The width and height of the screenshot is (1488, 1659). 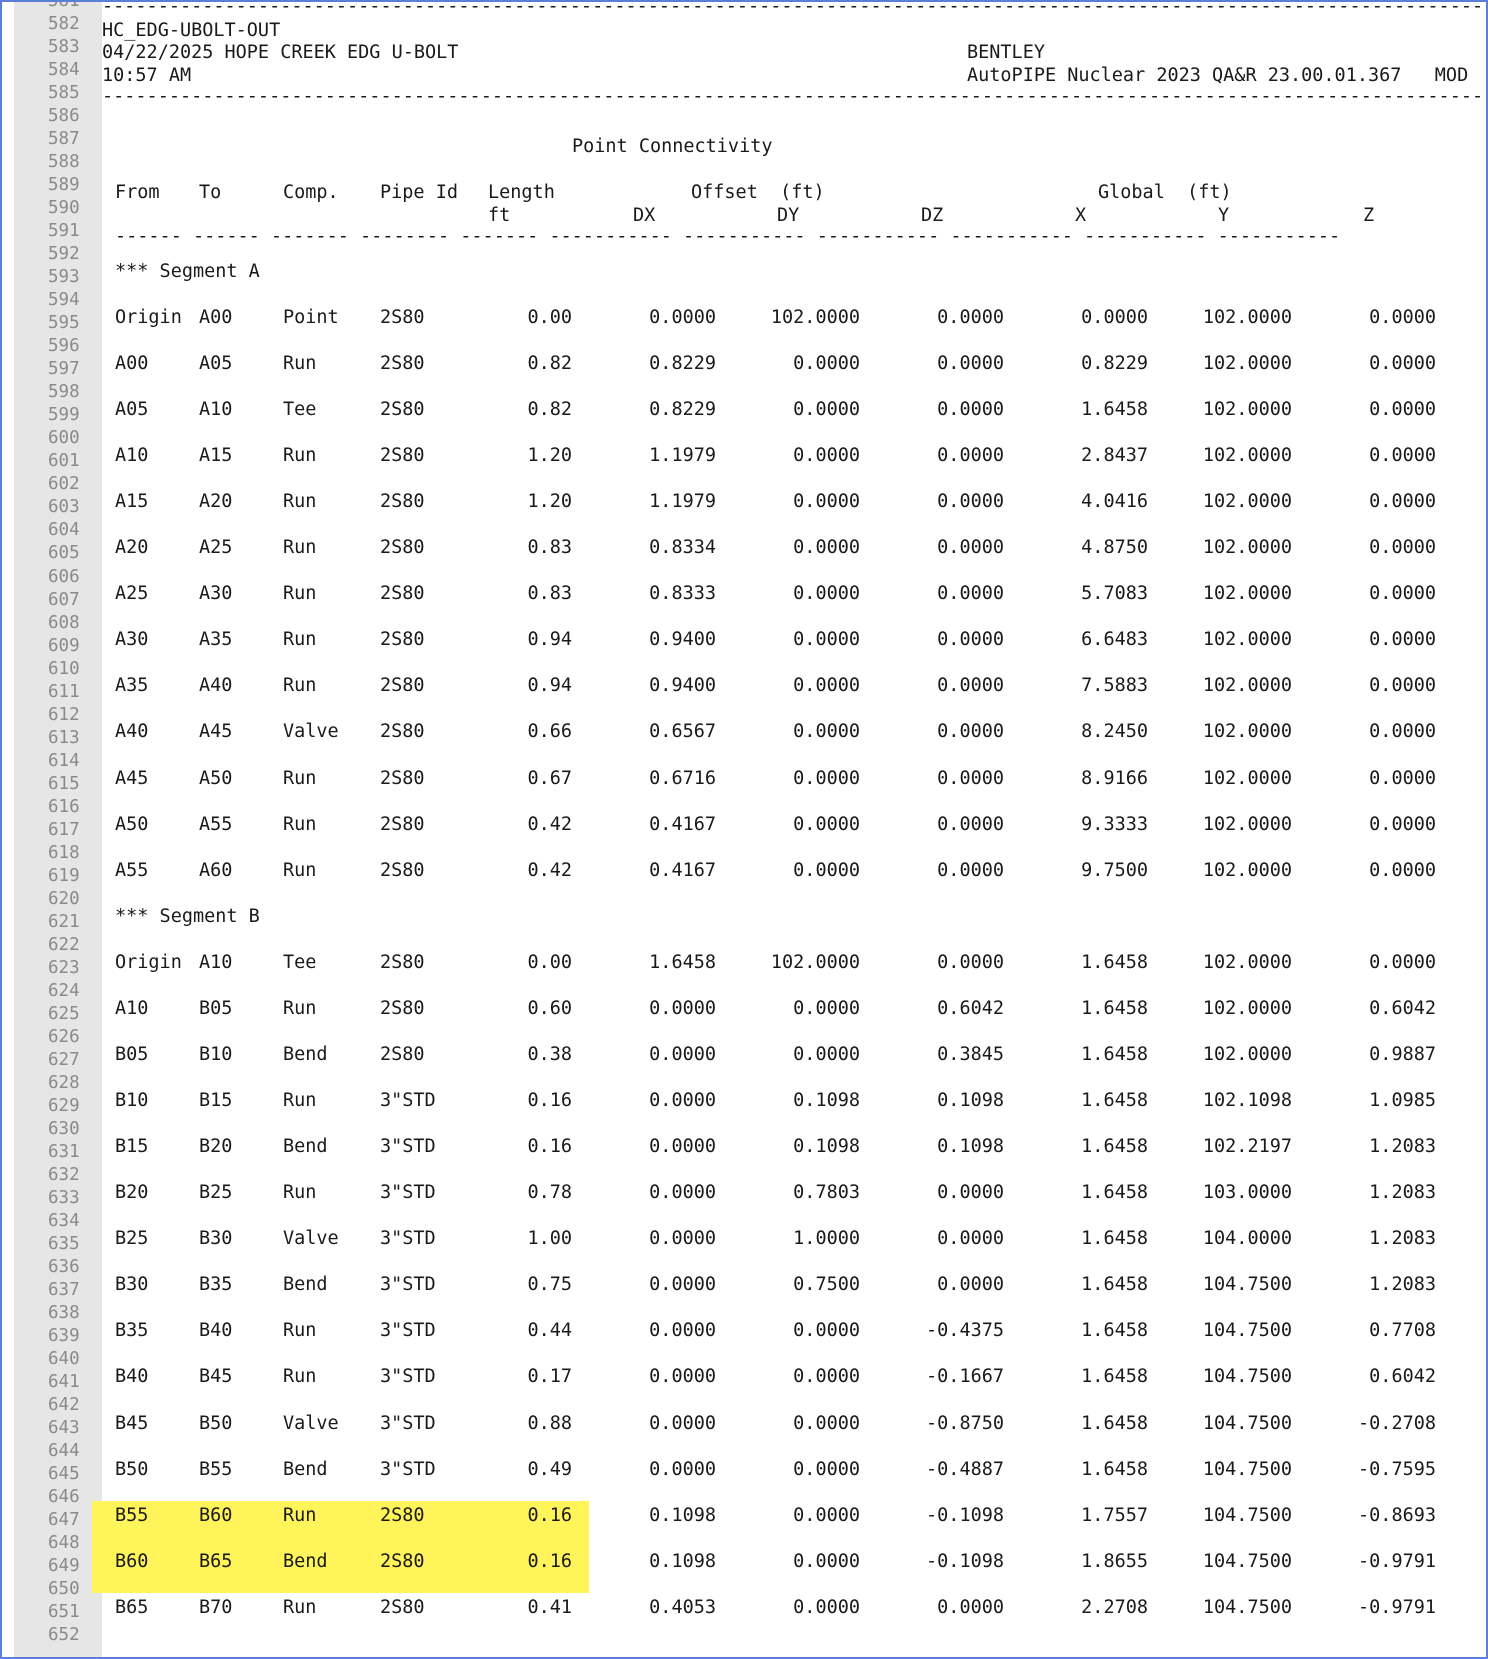 I want to click on line-number: 631, so click(x=64, y=1152).